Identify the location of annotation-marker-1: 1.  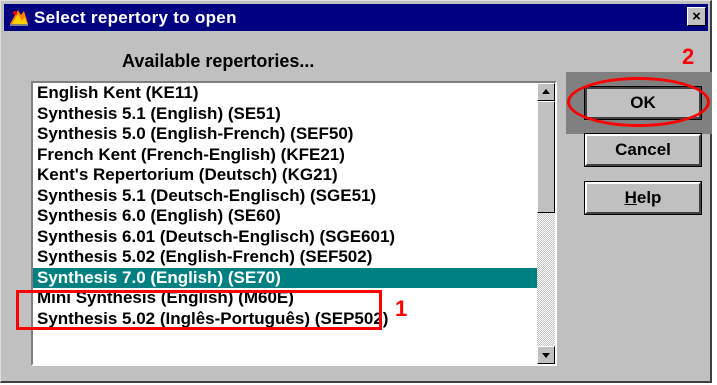
(401, 308).